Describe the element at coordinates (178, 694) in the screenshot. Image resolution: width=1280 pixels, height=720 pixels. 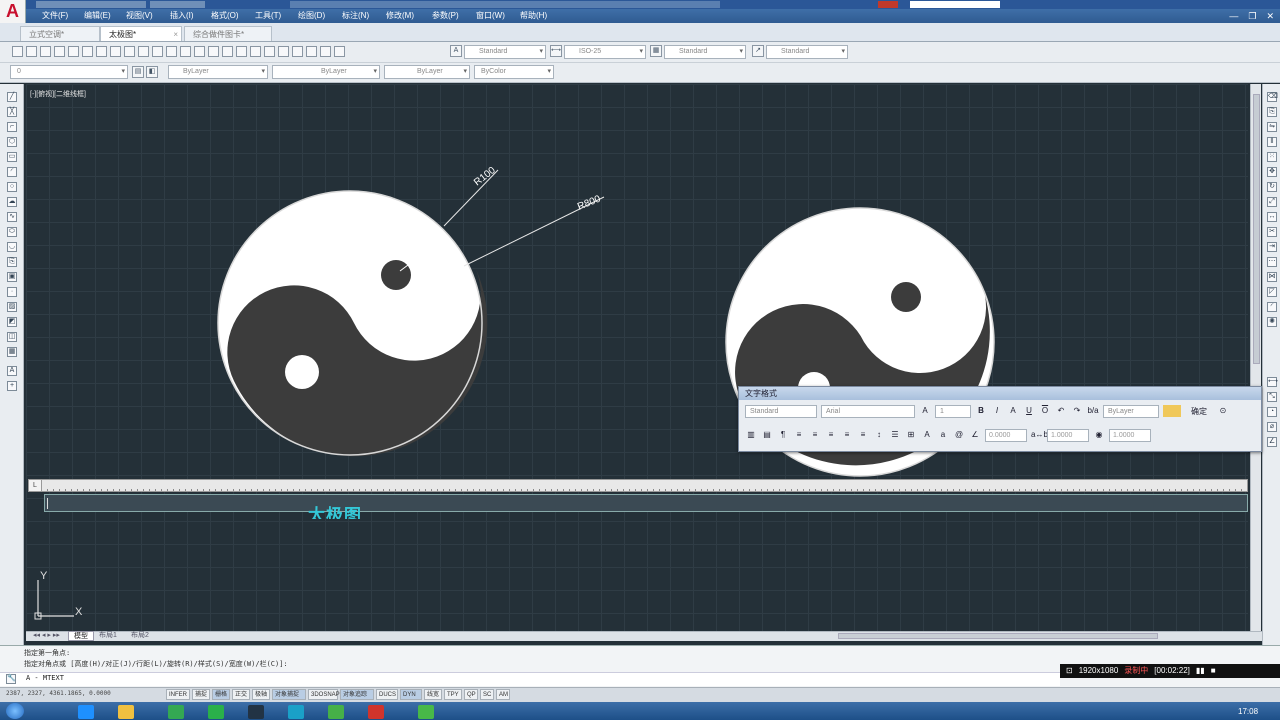
I see `status-toggle-button: INFER` at that location.